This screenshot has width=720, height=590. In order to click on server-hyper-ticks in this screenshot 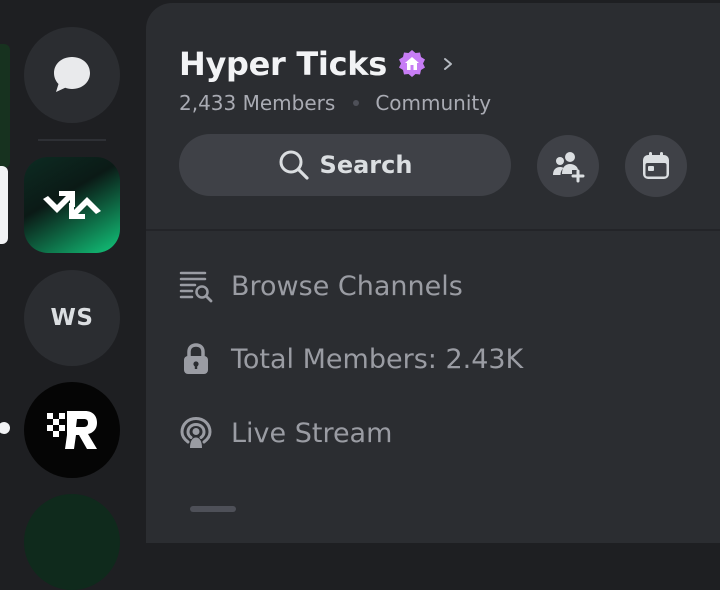, I will do `click(72, 205)`.